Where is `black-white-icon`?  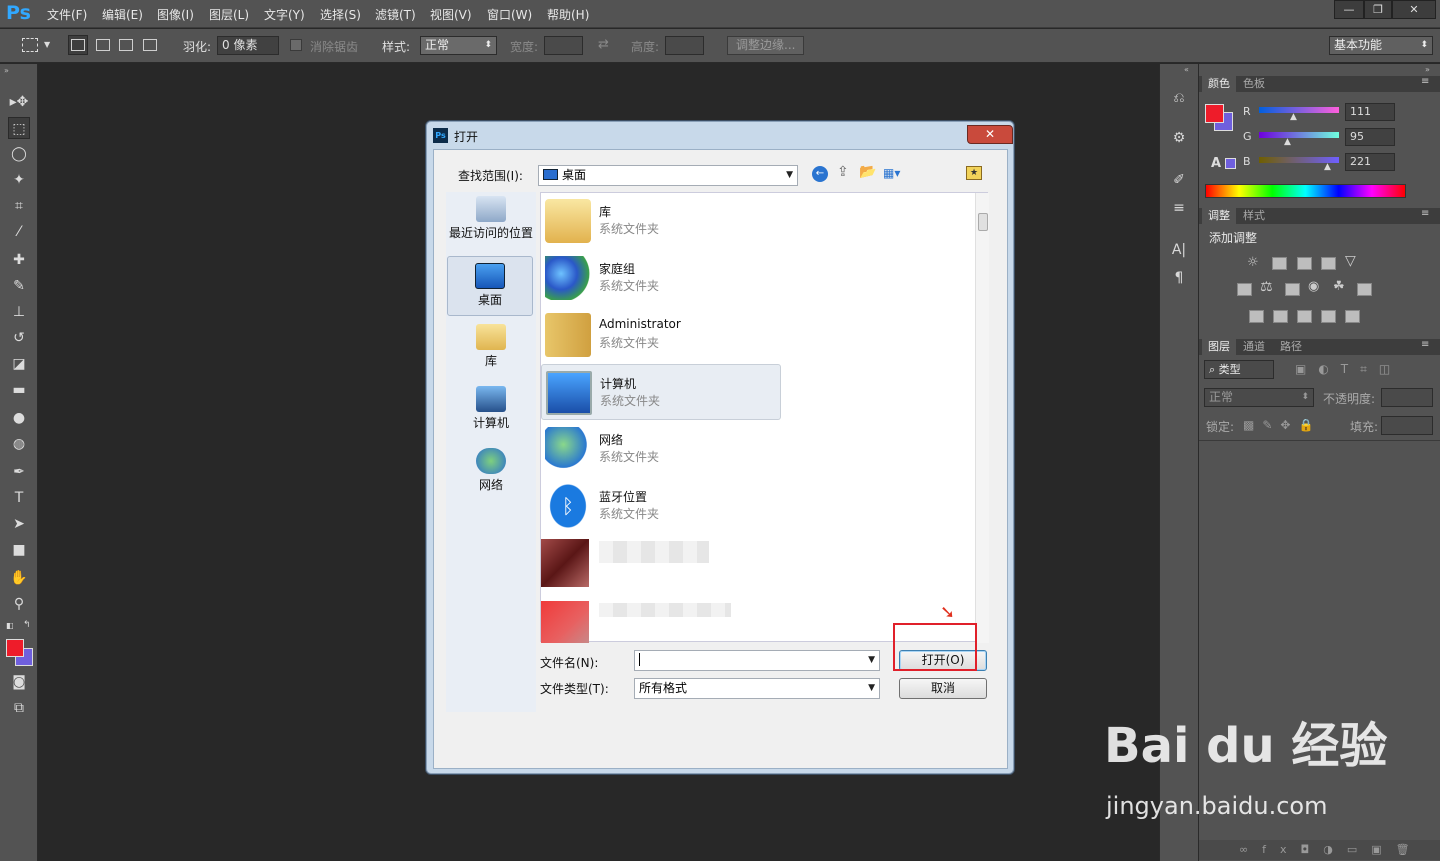 black-white-icon is located at coordinates (1292, 289).